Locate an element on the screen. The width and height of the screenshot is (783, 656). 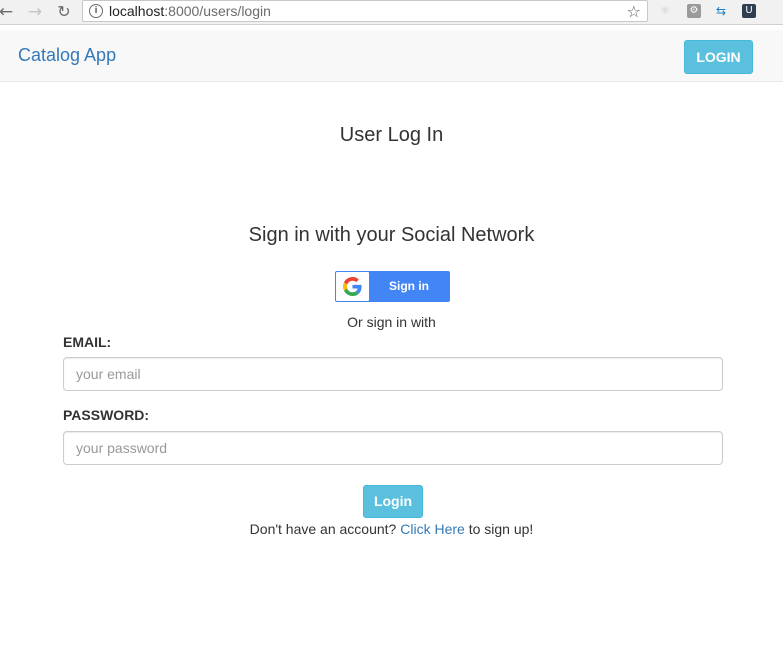
google-logo-icon is located at coordinates (352, 286).